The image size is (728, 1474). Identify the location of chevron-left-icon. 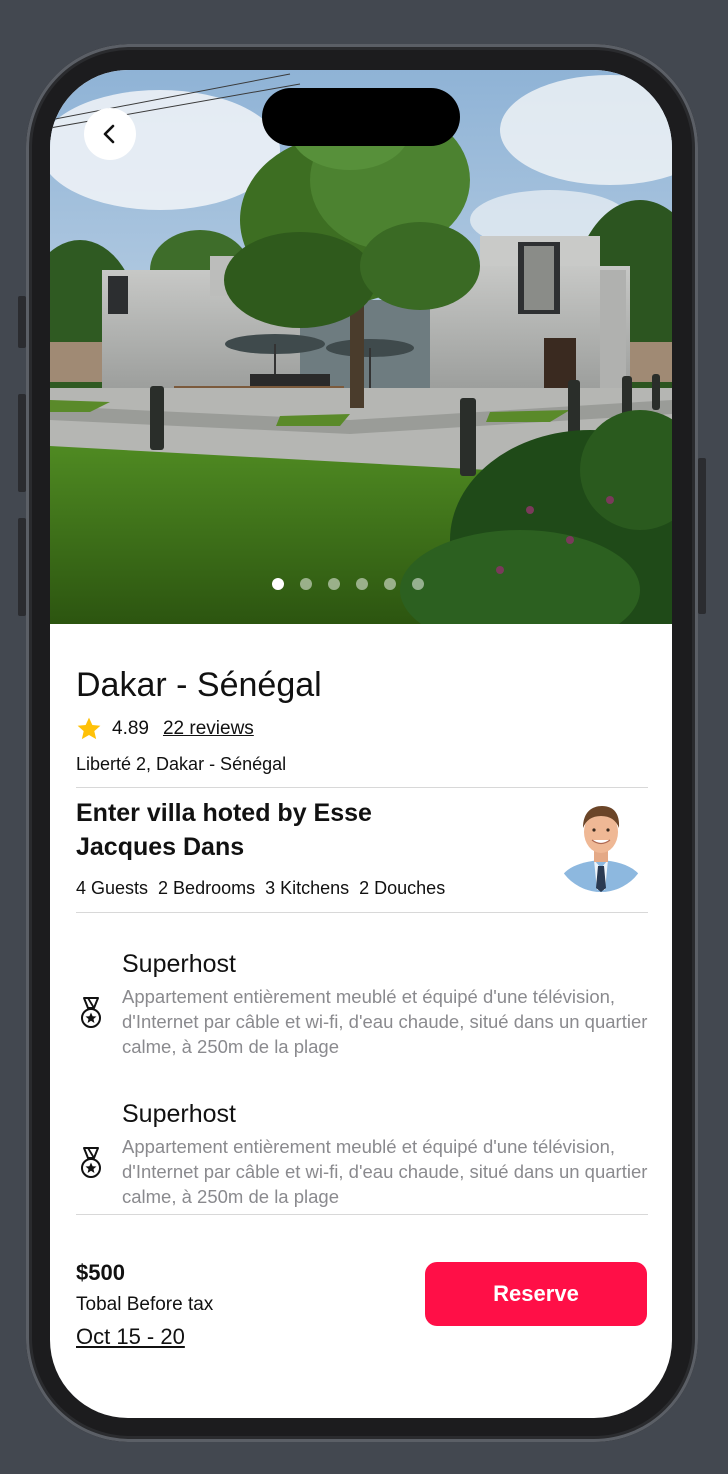
(109, 134).